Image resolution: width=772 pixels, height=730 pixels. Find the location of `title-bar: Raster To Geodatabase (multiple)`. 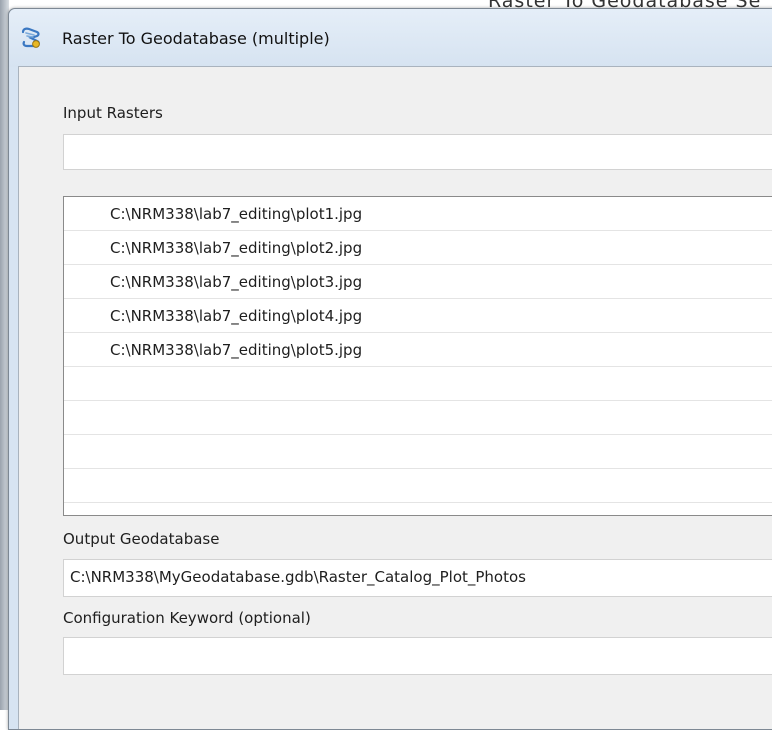

title-bar: Raster To Geodatabase (multiple) is located at coordinates (390, 38).